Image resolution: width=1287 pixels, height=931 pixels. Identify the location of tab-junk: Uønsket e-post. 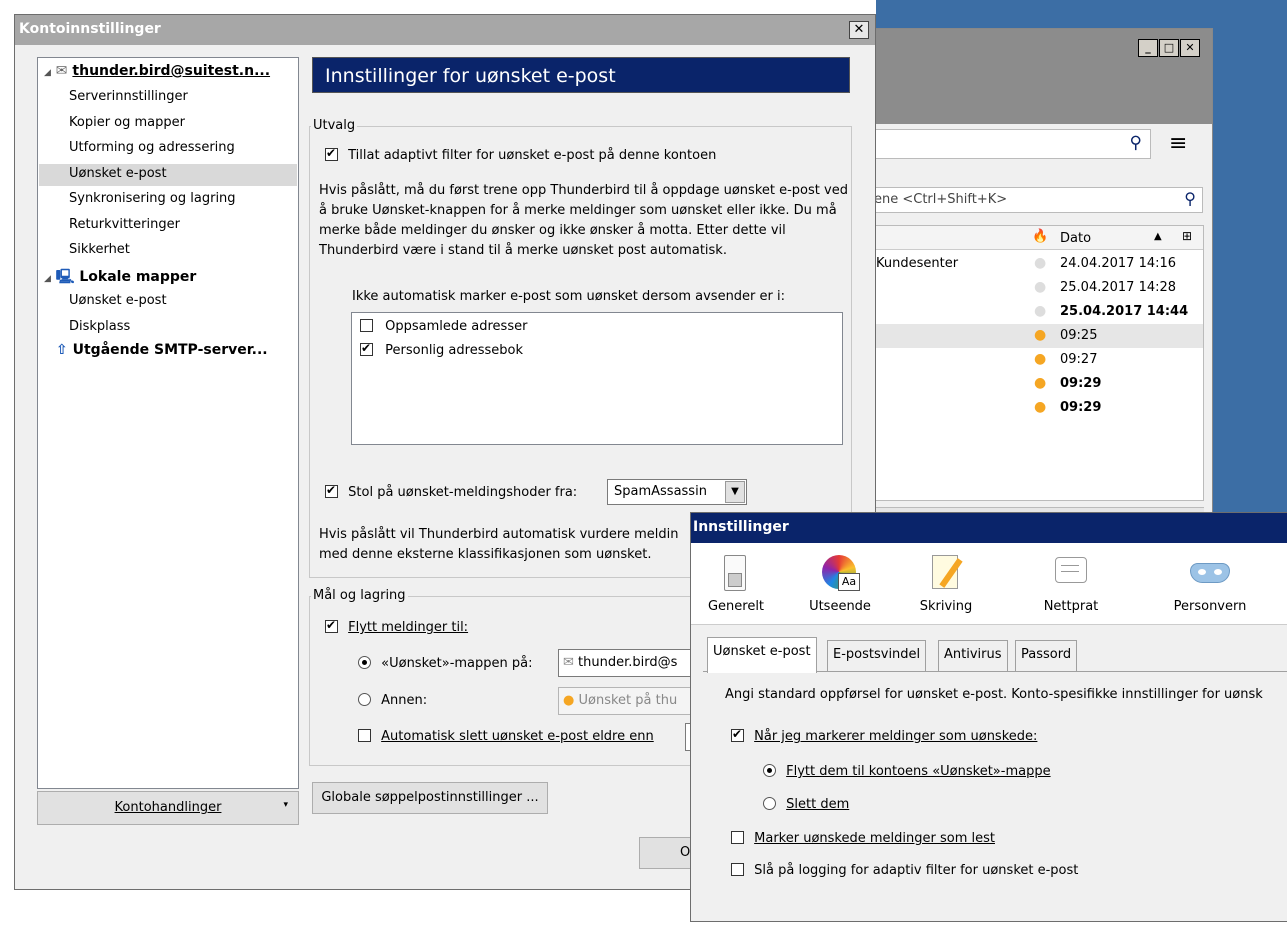
(762, 655).